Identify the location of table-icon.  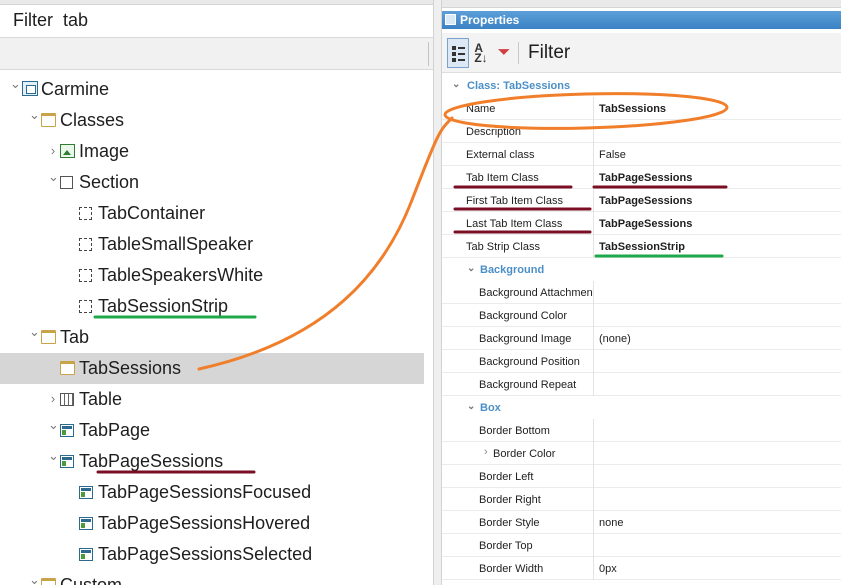
(67, 399).